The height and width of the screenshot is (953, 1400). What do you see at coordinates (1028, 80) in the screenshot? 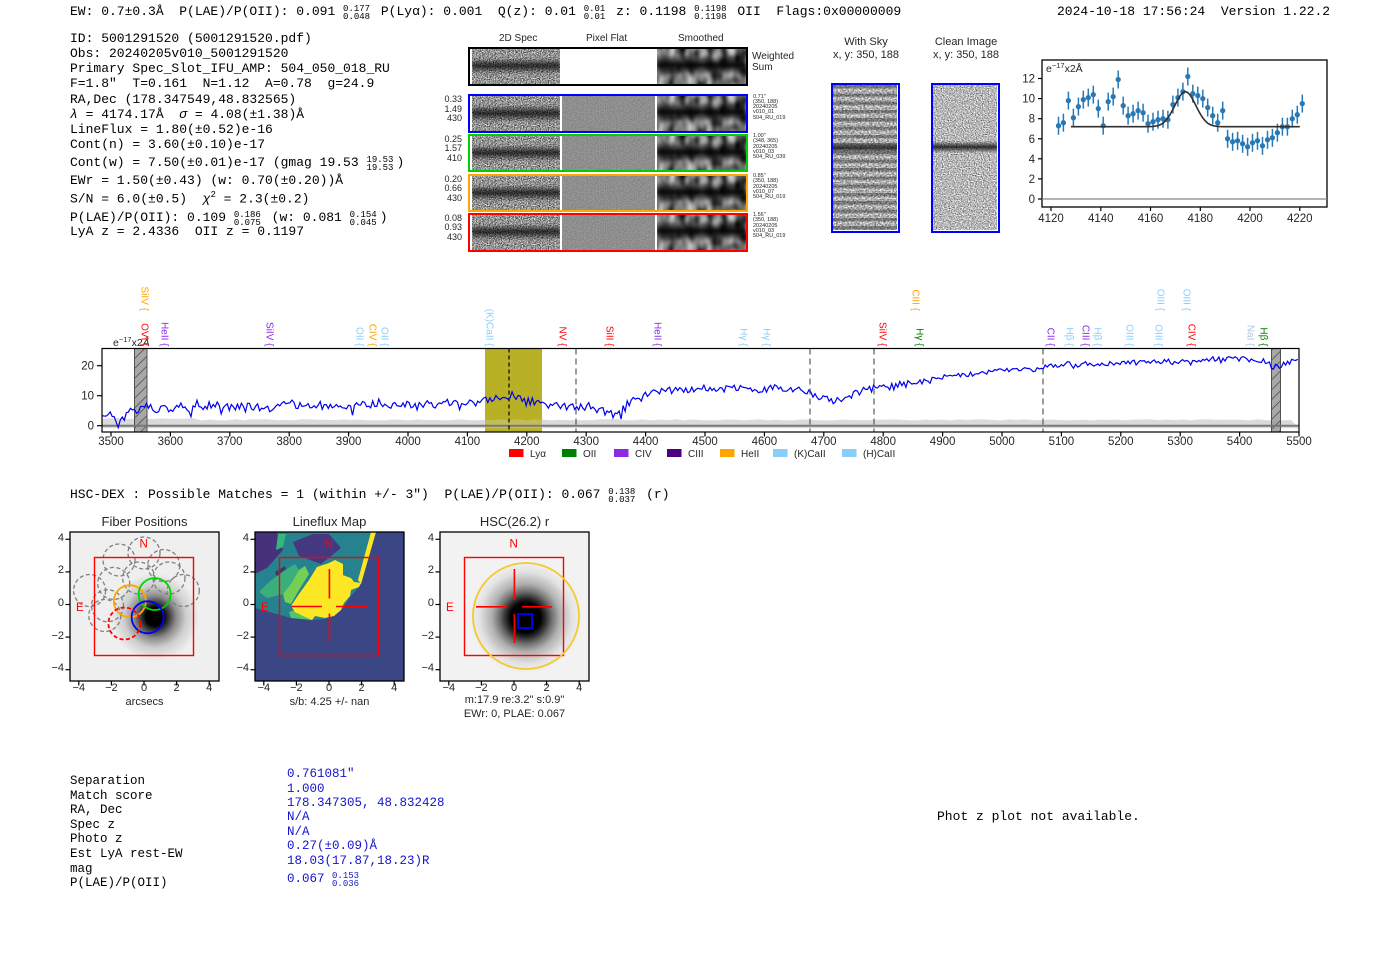
I see `svg-text: 12` at bounding box center [1028, 80].